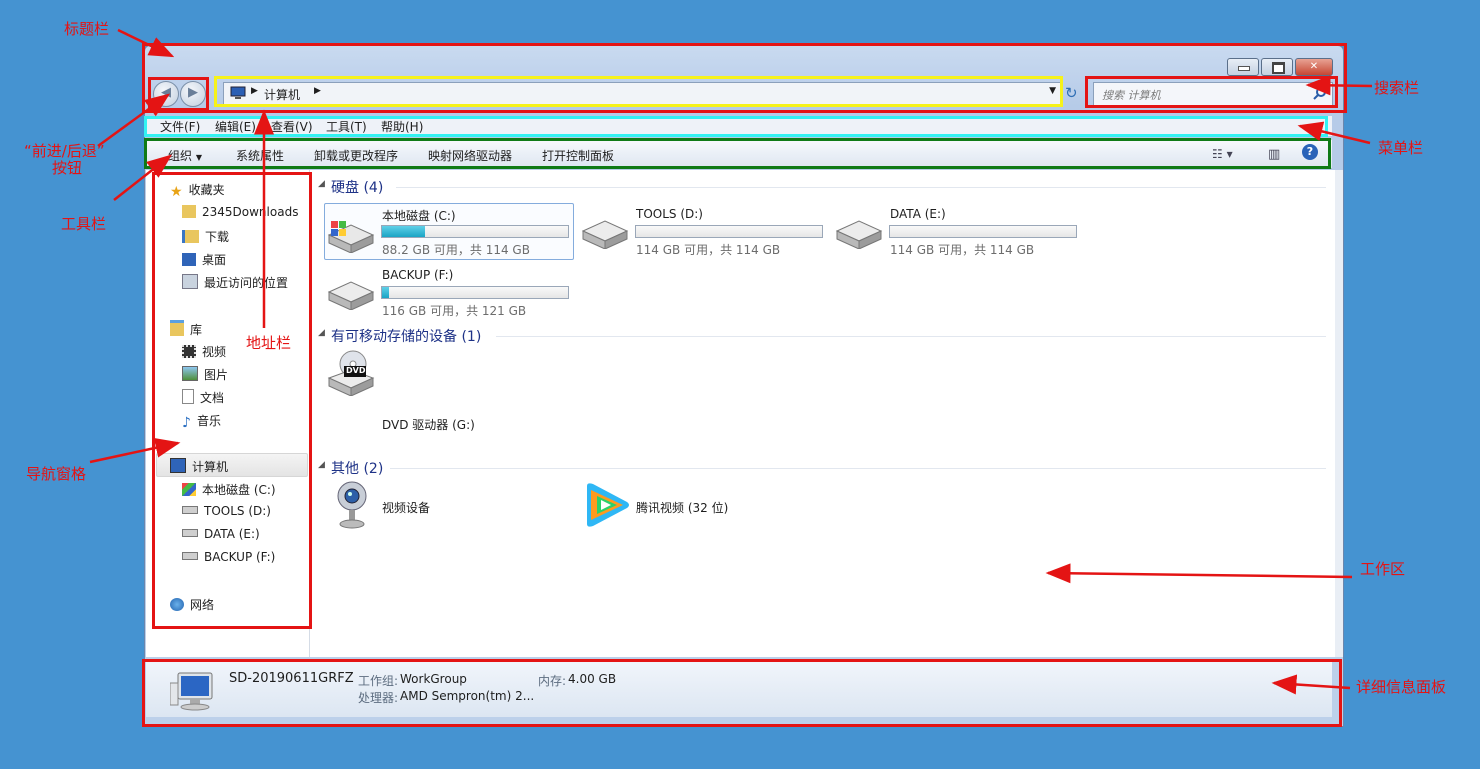 This screenshot has width=1480, height=769. Describe the element at coordinates (134, 120) in the screenshot. I see `arrow-nav-buttons` at that location.